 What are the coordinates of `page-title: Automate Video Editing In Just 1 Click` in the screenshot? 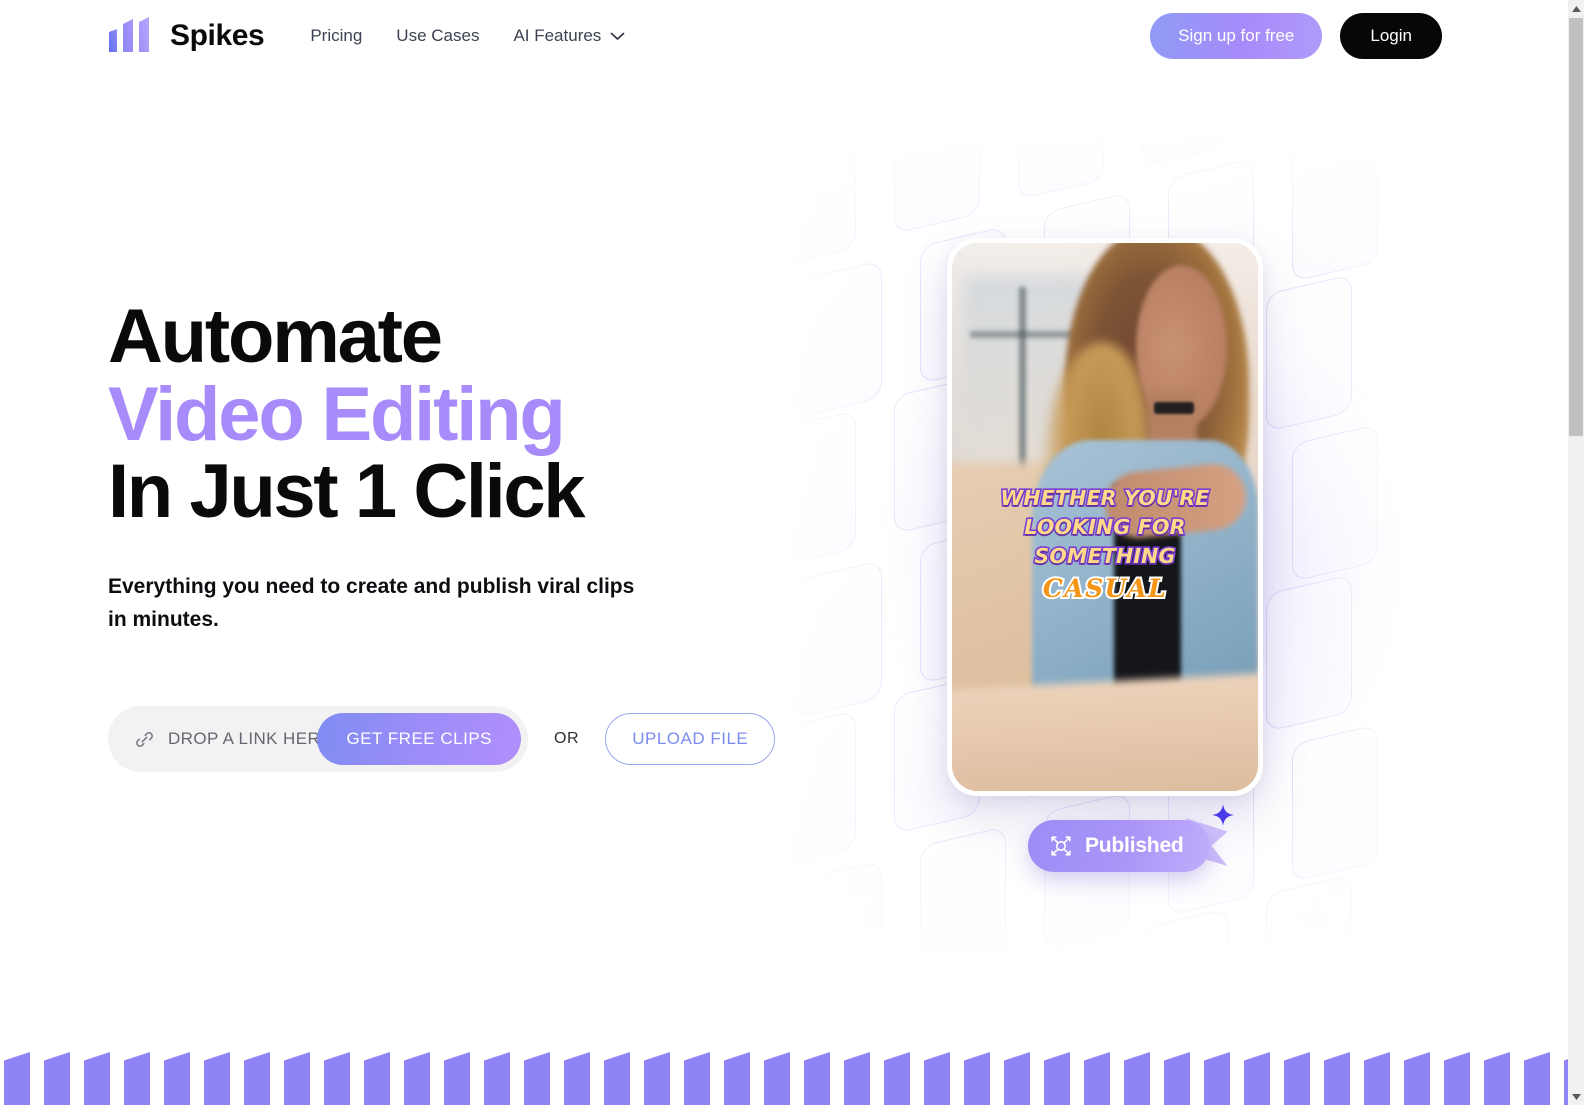 It's located at (458, 417).